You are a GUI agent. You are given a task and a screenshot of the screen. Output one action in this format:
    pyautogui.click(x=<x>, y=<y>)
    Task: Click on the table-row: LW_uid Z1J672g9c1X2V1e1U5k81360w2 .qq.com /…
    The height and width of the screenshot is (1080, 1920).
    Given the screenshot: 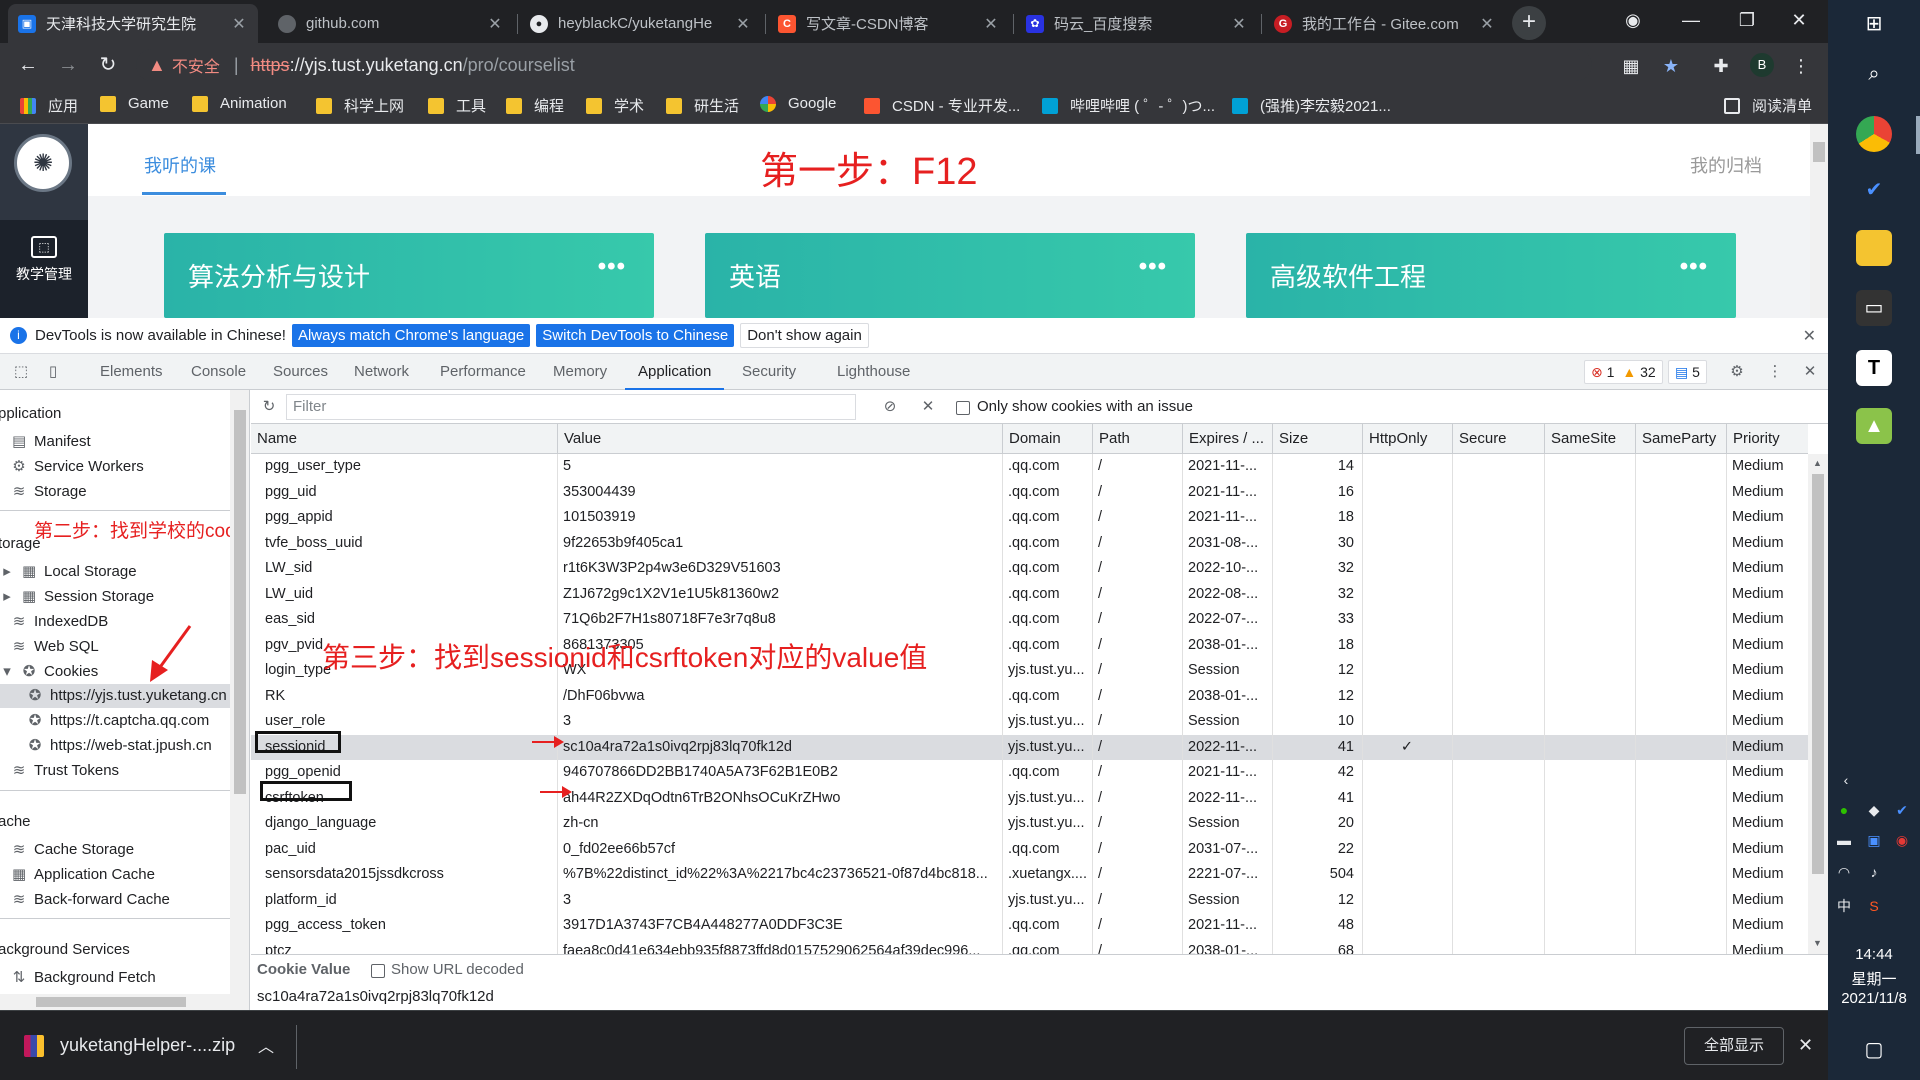 What is the action you would take?
    pyautogui.click(x=1029, y=594)
    